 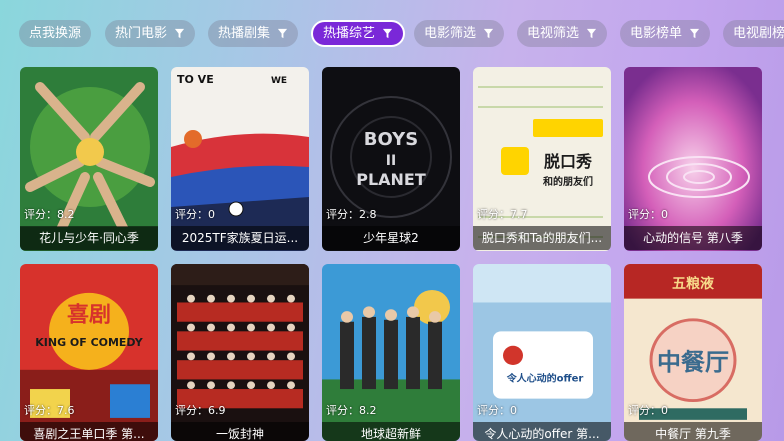 What do you see at coordinates (693, 361) in the screenshot?
I see `svg-text: 中餐厅` at bounding box center [693, 361].